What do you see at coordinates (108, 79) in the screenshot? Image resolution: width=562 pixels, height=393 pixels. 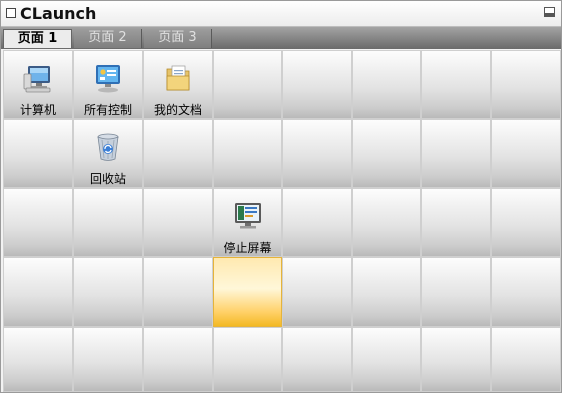 I see `control-panel-icon` at bounding box center [108, 79].